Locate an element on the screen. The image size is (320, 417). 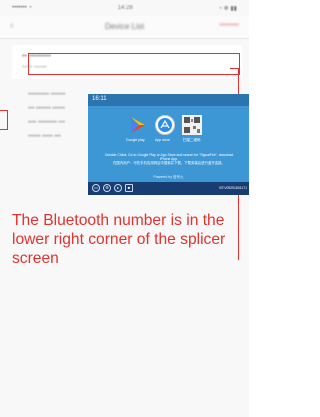
instructions-chinese: 在国内用户：可在手机应用商店中搜索并下载，下载安装后进行蓝牙连接。 is located at coordinates (169, 163).